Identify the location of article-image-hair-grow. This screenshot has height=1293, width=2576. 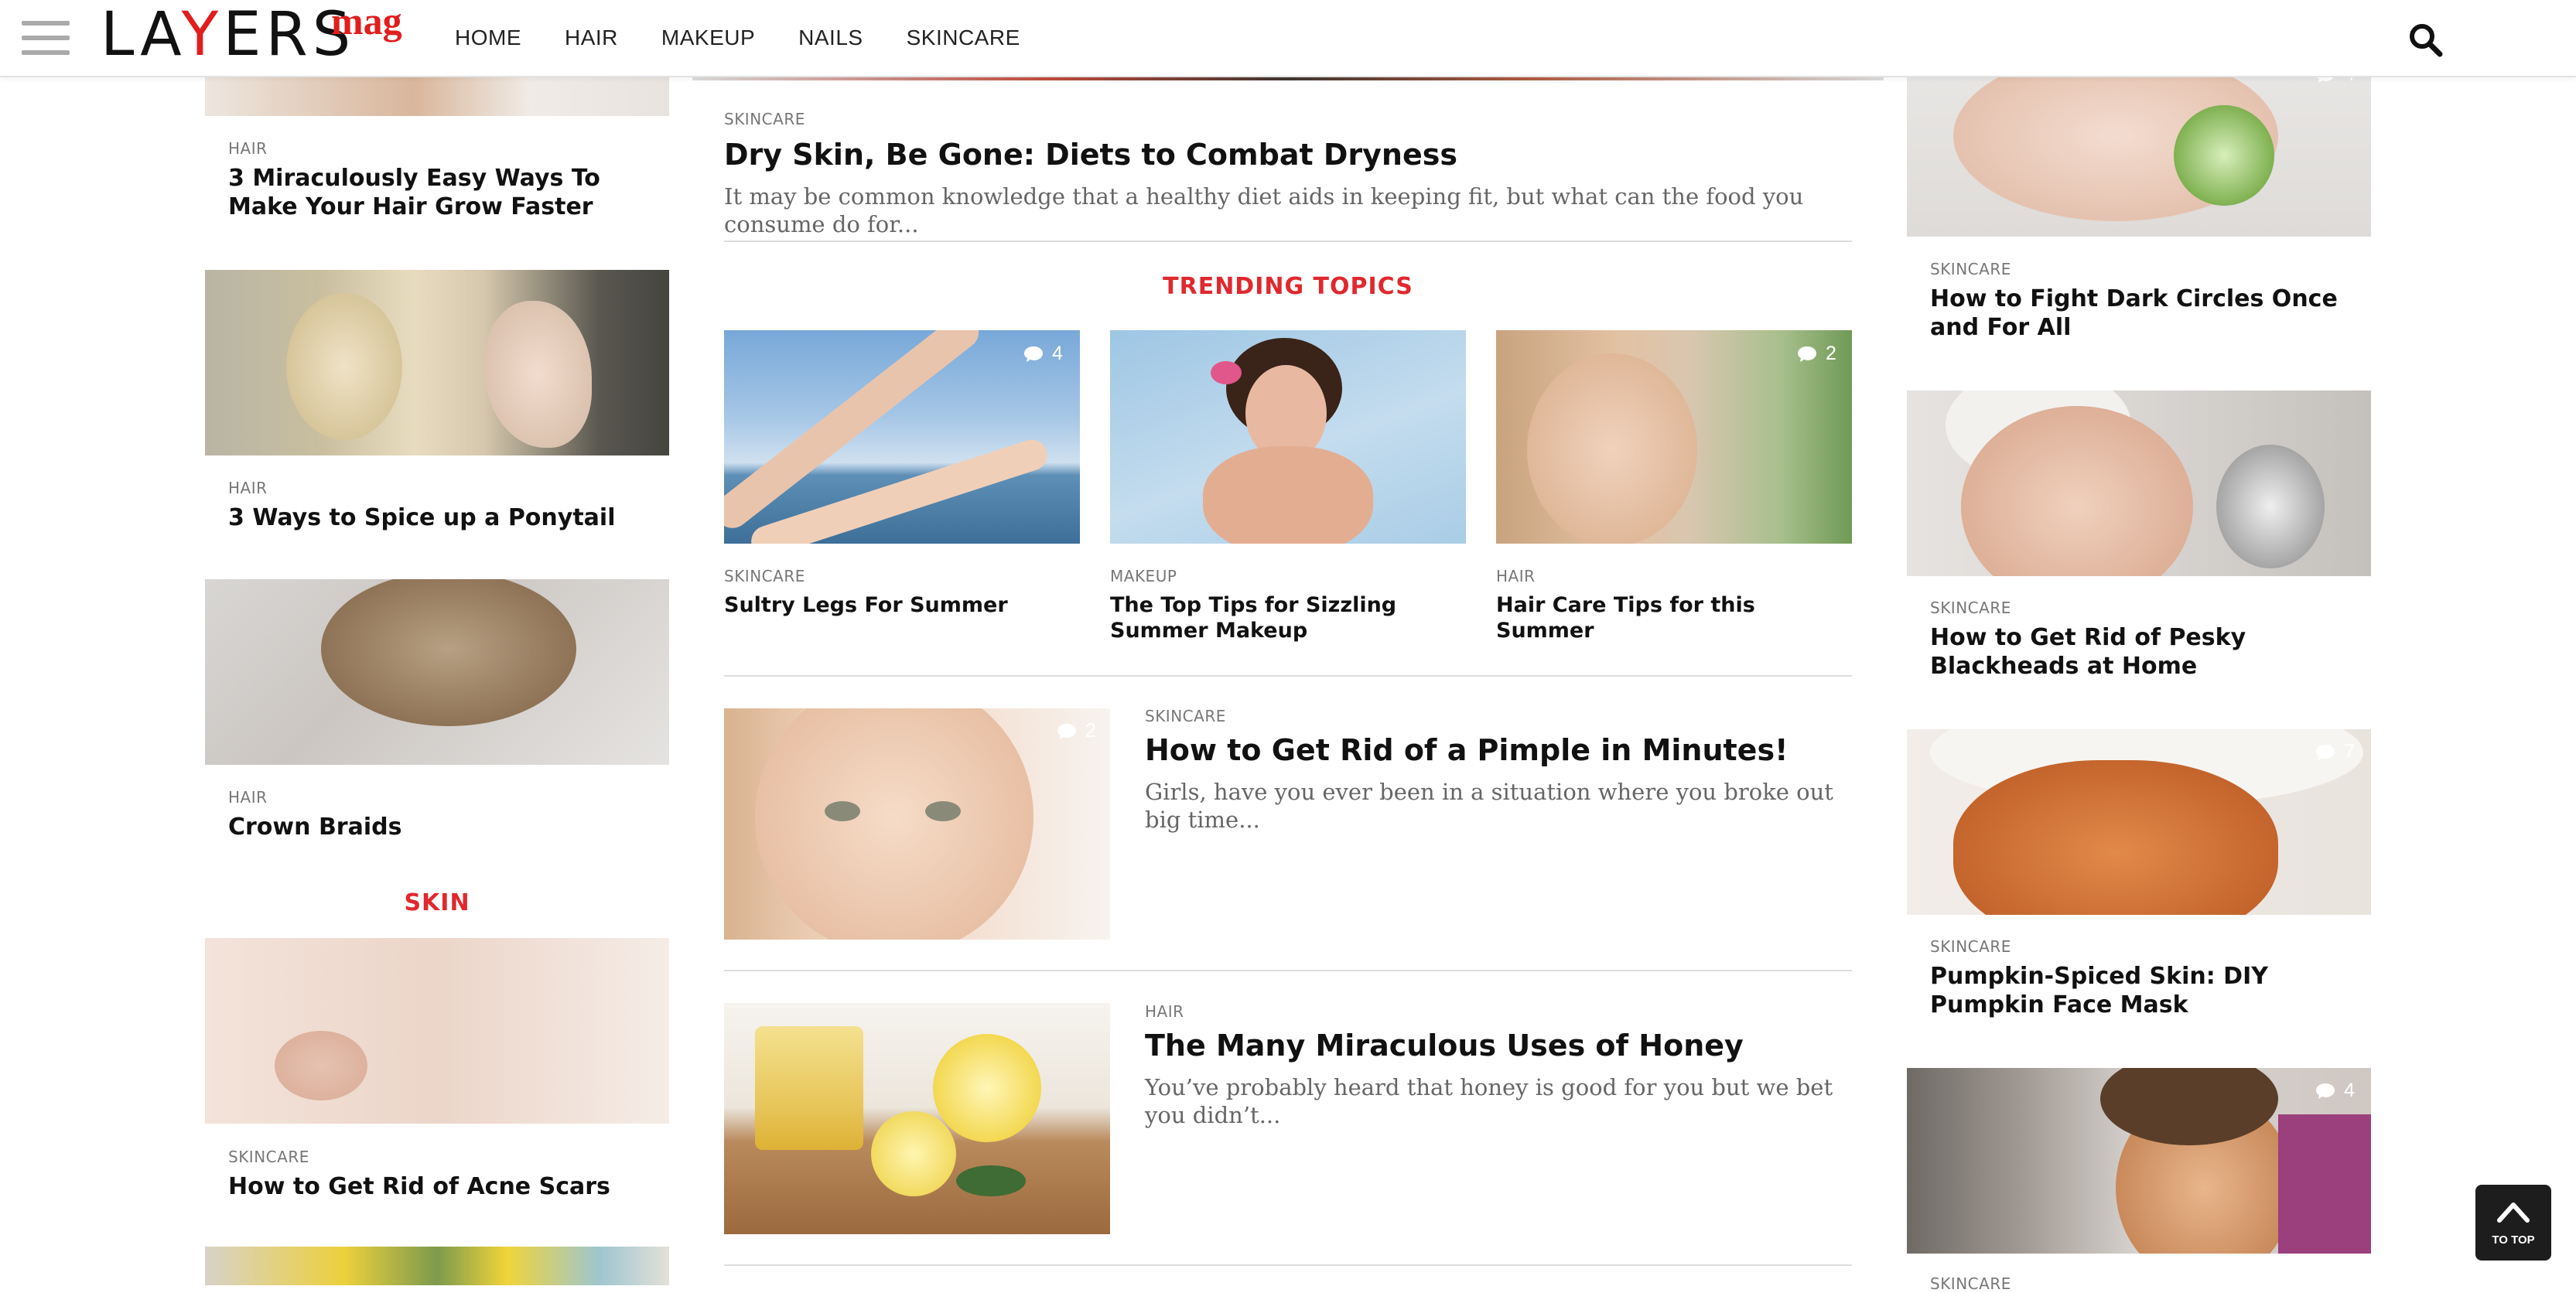
(437, 95).